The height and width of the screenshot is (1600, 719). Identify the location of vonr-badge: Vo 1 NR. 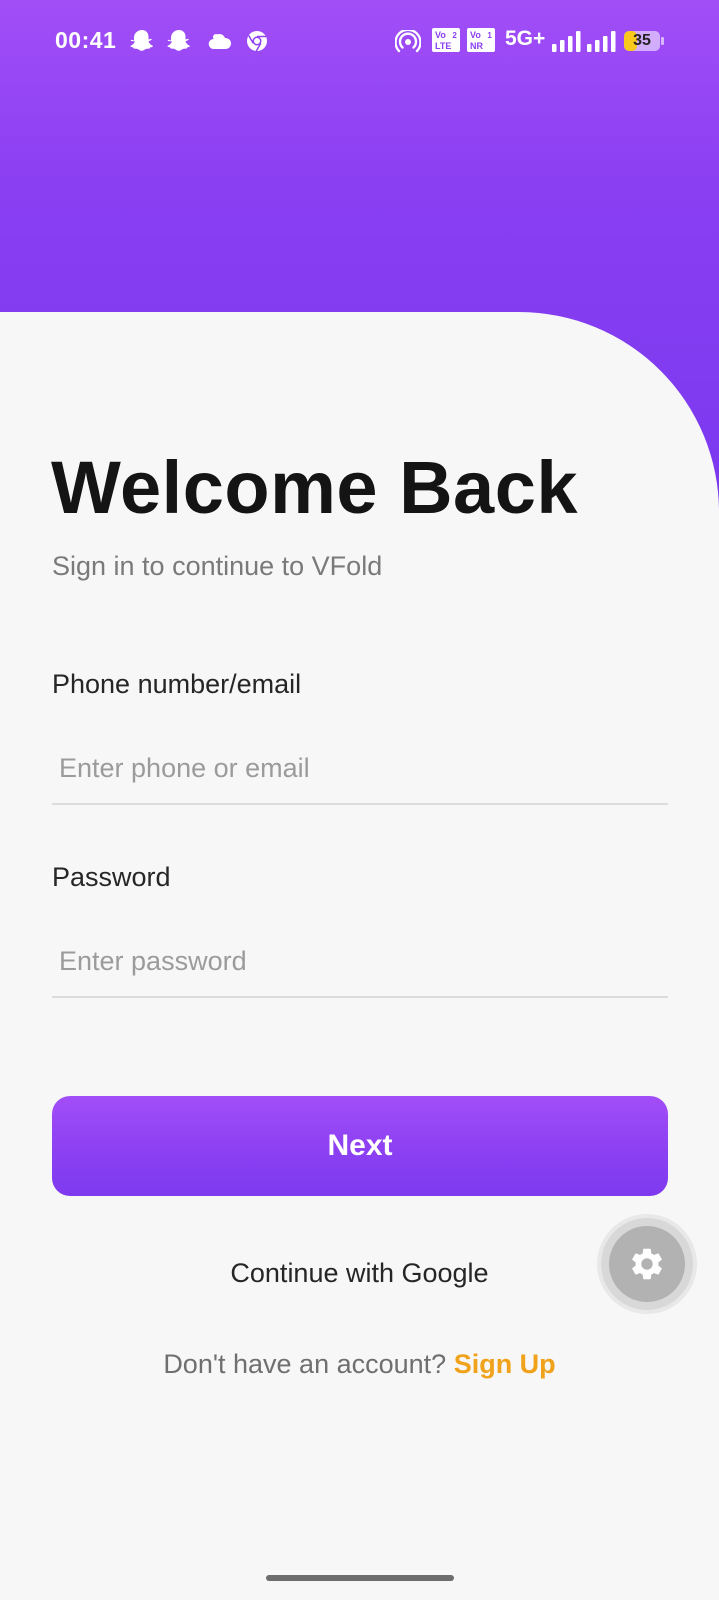
(481, 40).